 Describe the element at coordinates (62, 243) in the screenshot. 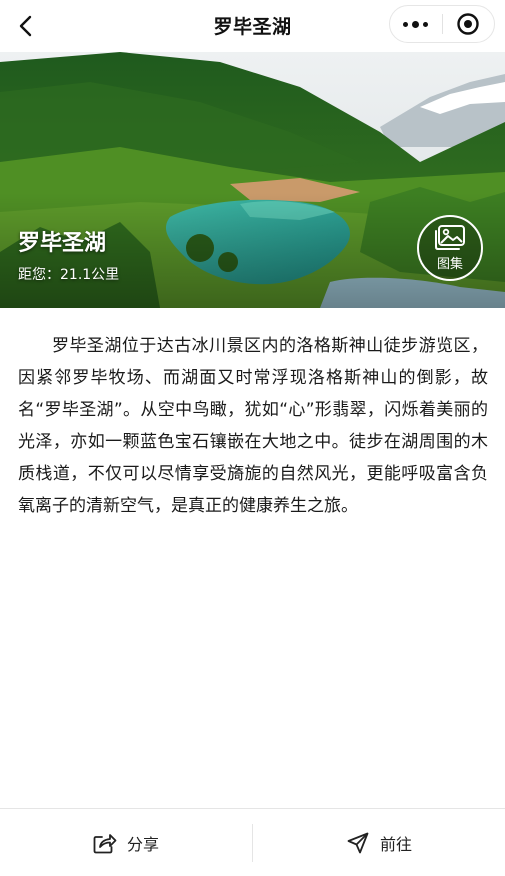

I see `hero-title: 罗毕圣湖` at that location.